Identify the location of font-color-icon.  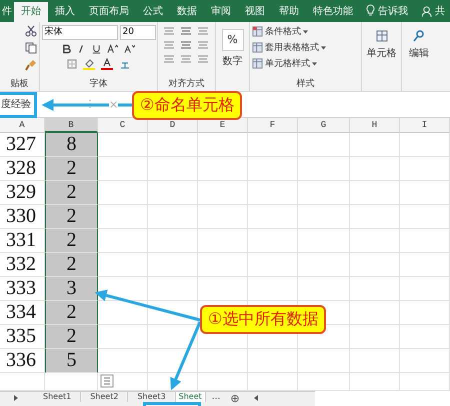
(106, 64).